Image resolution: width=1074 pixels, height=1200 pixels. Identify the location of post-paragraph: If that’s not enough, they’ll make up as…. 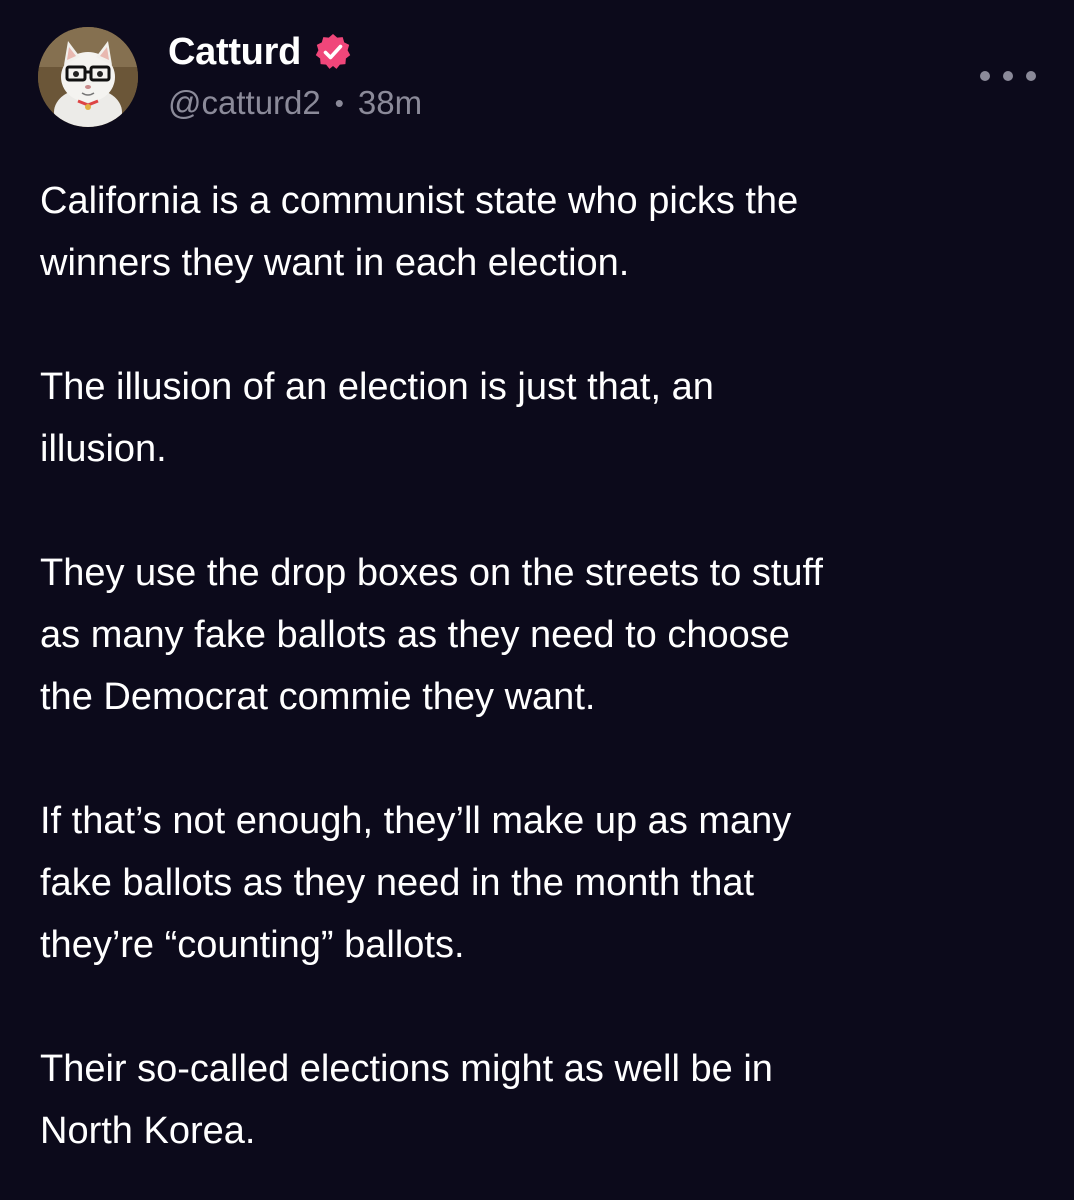
(416, 883).